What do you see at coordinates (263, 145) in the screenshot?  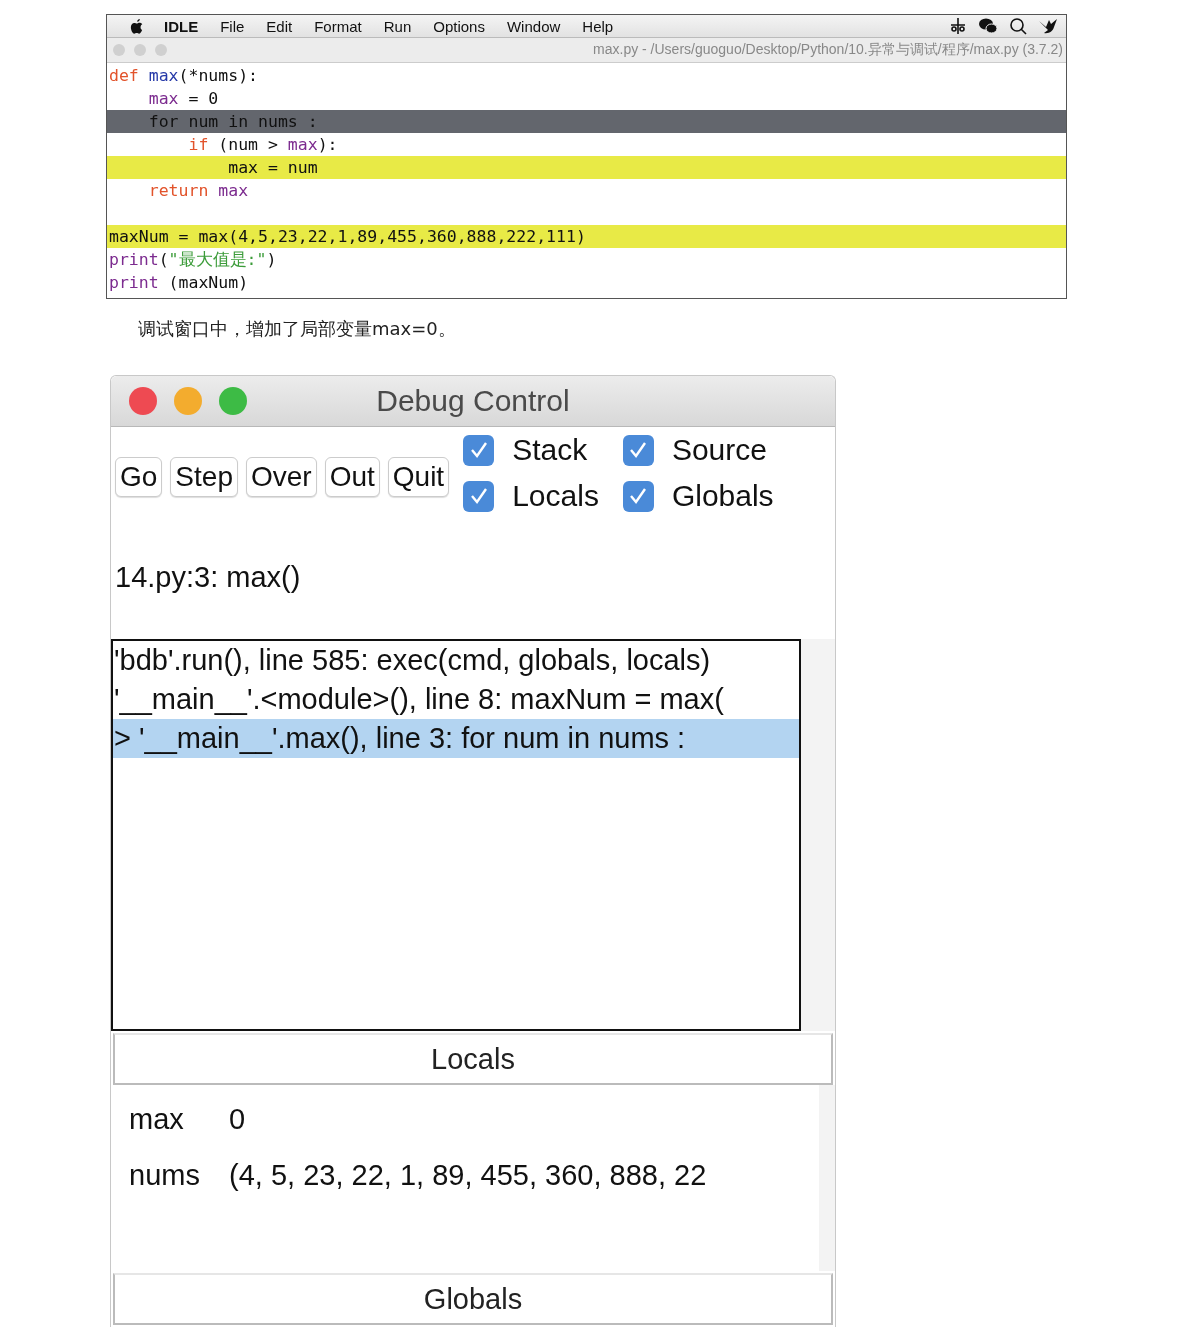 I see `code-line: if (num > max):` at bounding box center [263, 145].